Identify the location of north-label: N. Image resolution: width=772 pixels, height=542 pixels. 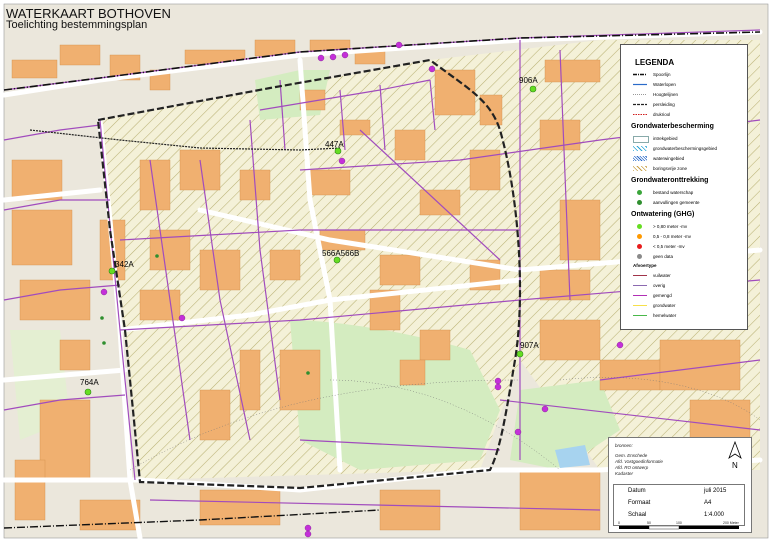
(735, 465).